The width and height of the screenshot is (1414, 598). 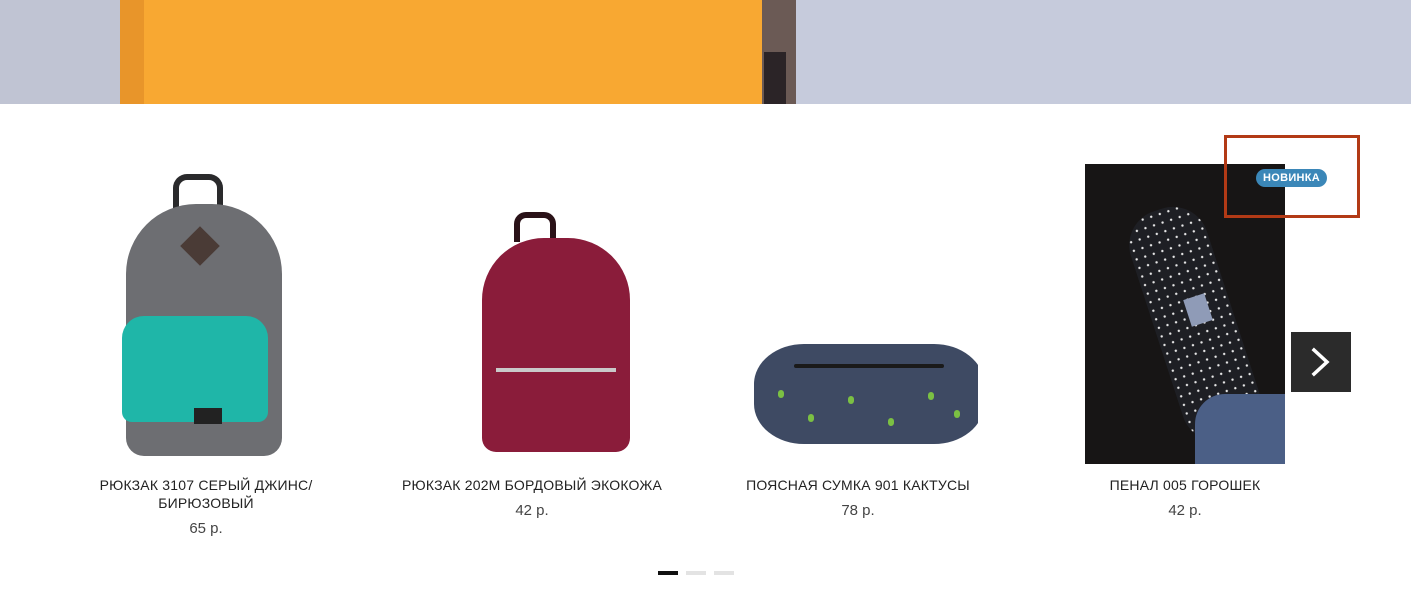 I want to click on product-title: РЮКЗАК 3107 СЕРЫЙ ДЖИНС/ БИРЮЗОВЫЙ, so click(x=206, y=494).